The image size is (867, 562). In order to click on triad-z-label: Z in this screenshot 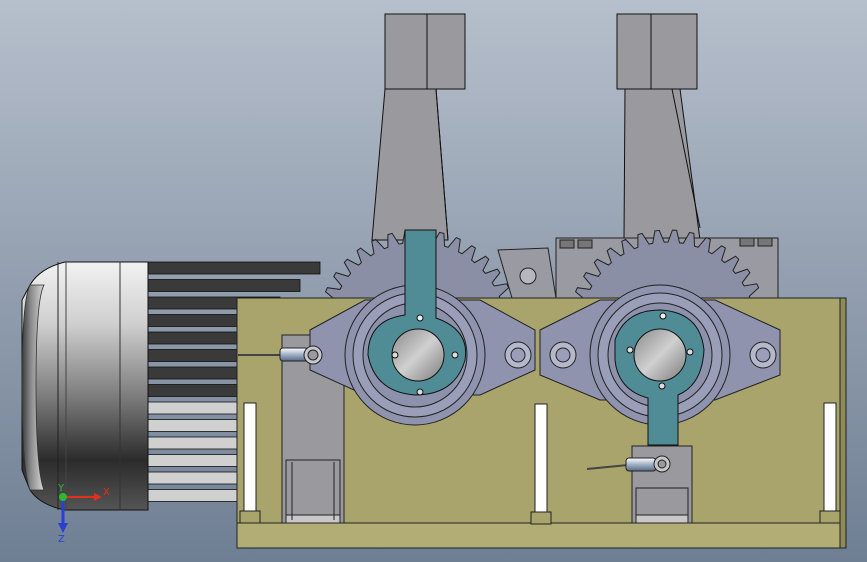, I will do `click(61, 539)`.